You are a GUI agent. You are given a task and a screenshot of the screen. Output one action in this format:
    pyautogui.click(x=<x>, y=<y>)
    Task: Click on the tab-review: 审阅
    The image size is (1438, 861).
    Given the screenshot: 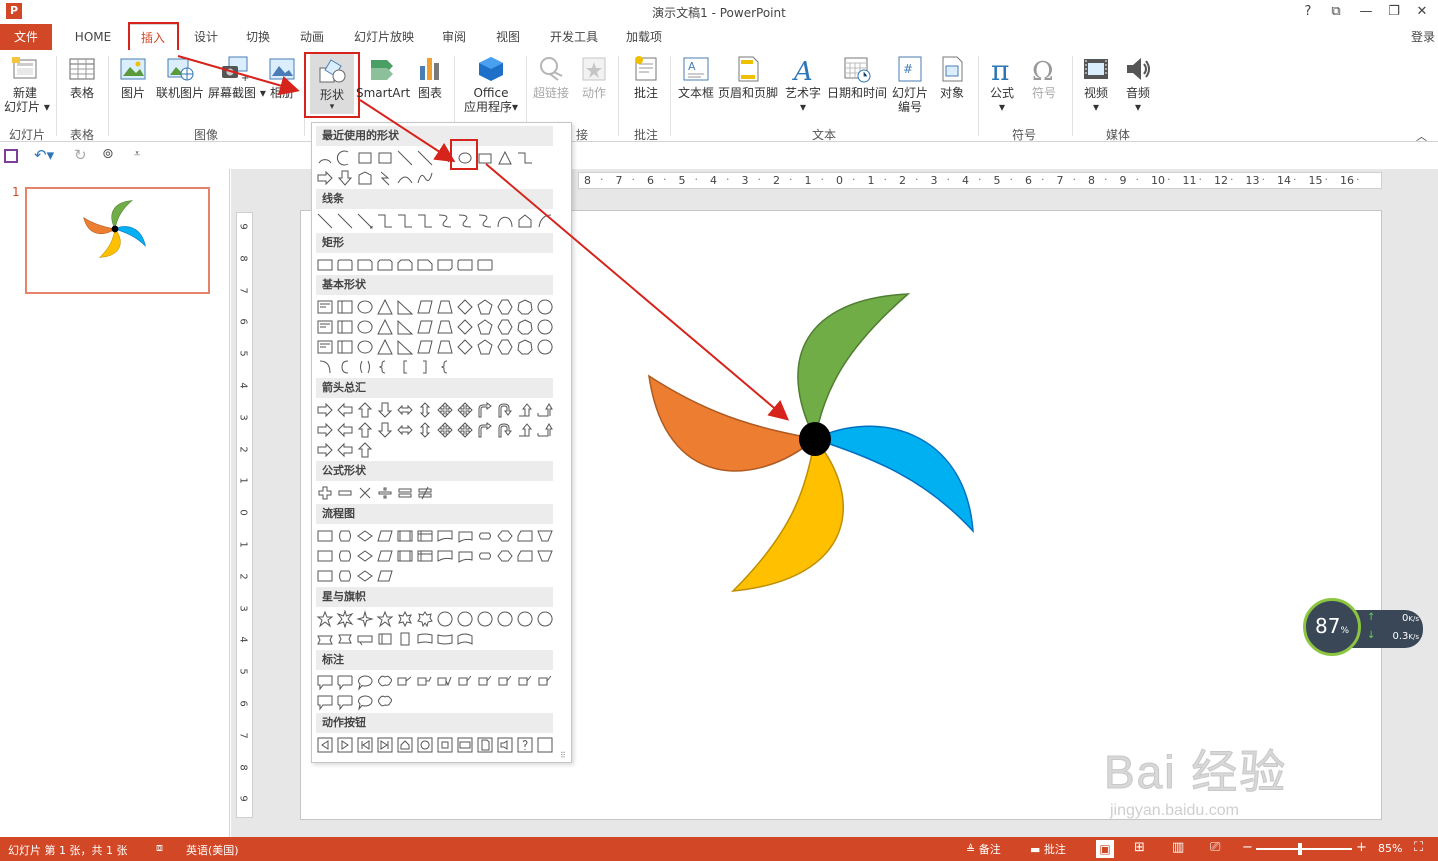 What is the action you would take?
    pyautogui.click(x=454, y=37)
    